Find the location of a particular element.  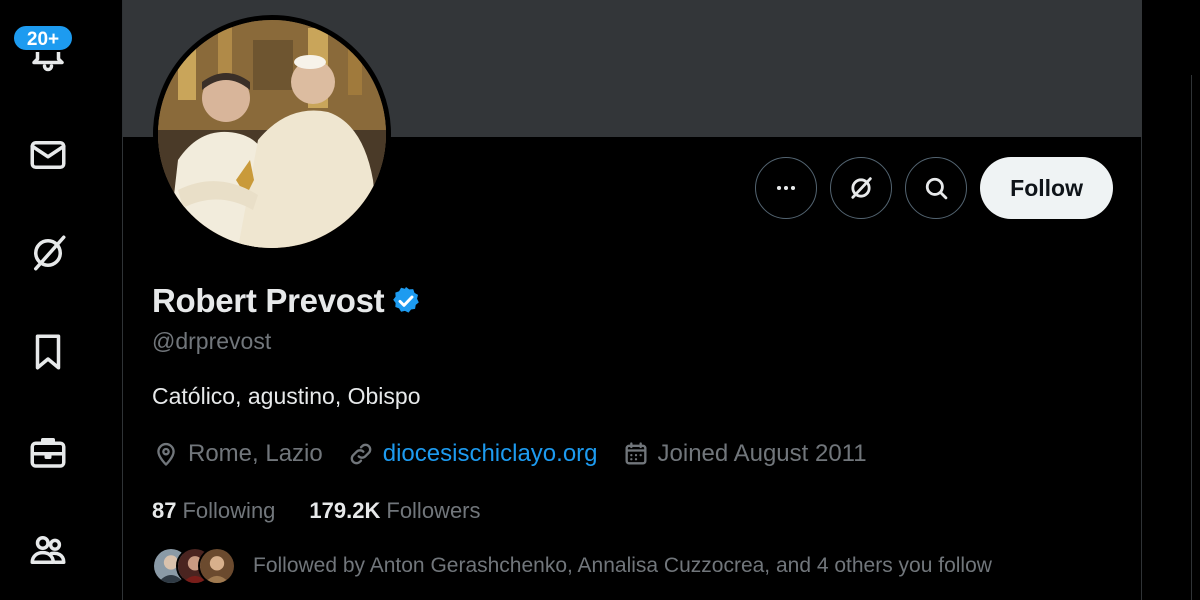

location-item: Rome, Lazio is located at coordinates (237, 454).